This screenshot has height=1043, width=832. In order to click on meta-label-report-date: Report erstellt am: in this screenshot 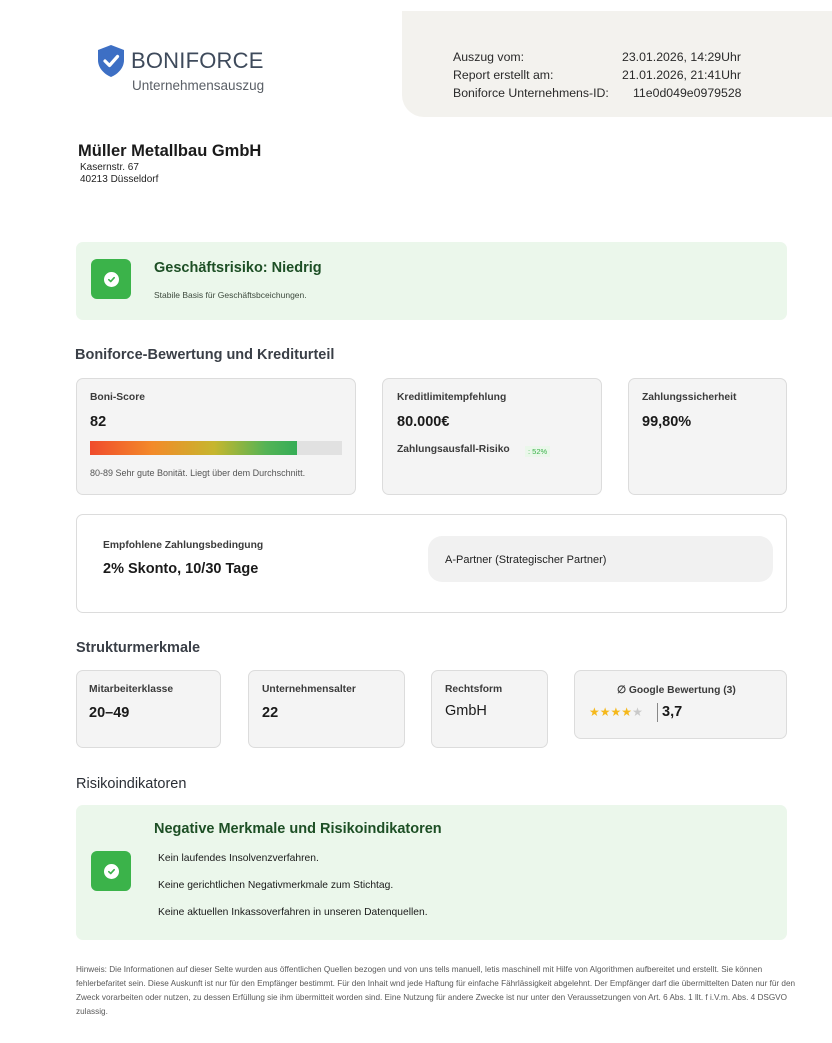, I will do `click(503, 75)`.